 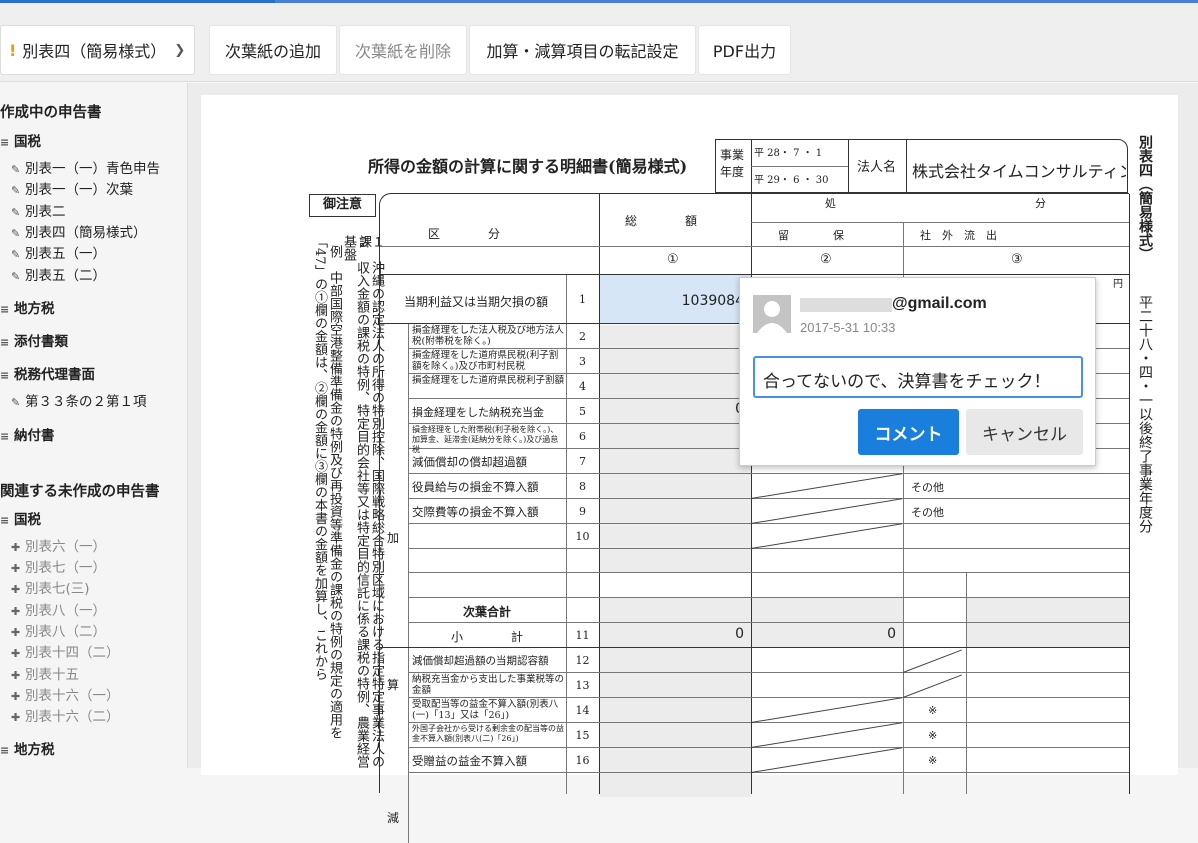 What do you see at coordinates (85, 167) in the screenshot?
I see `sidebar-item-form: ✎ 別表一（一）青色申告` at bounding box center [85, 167].